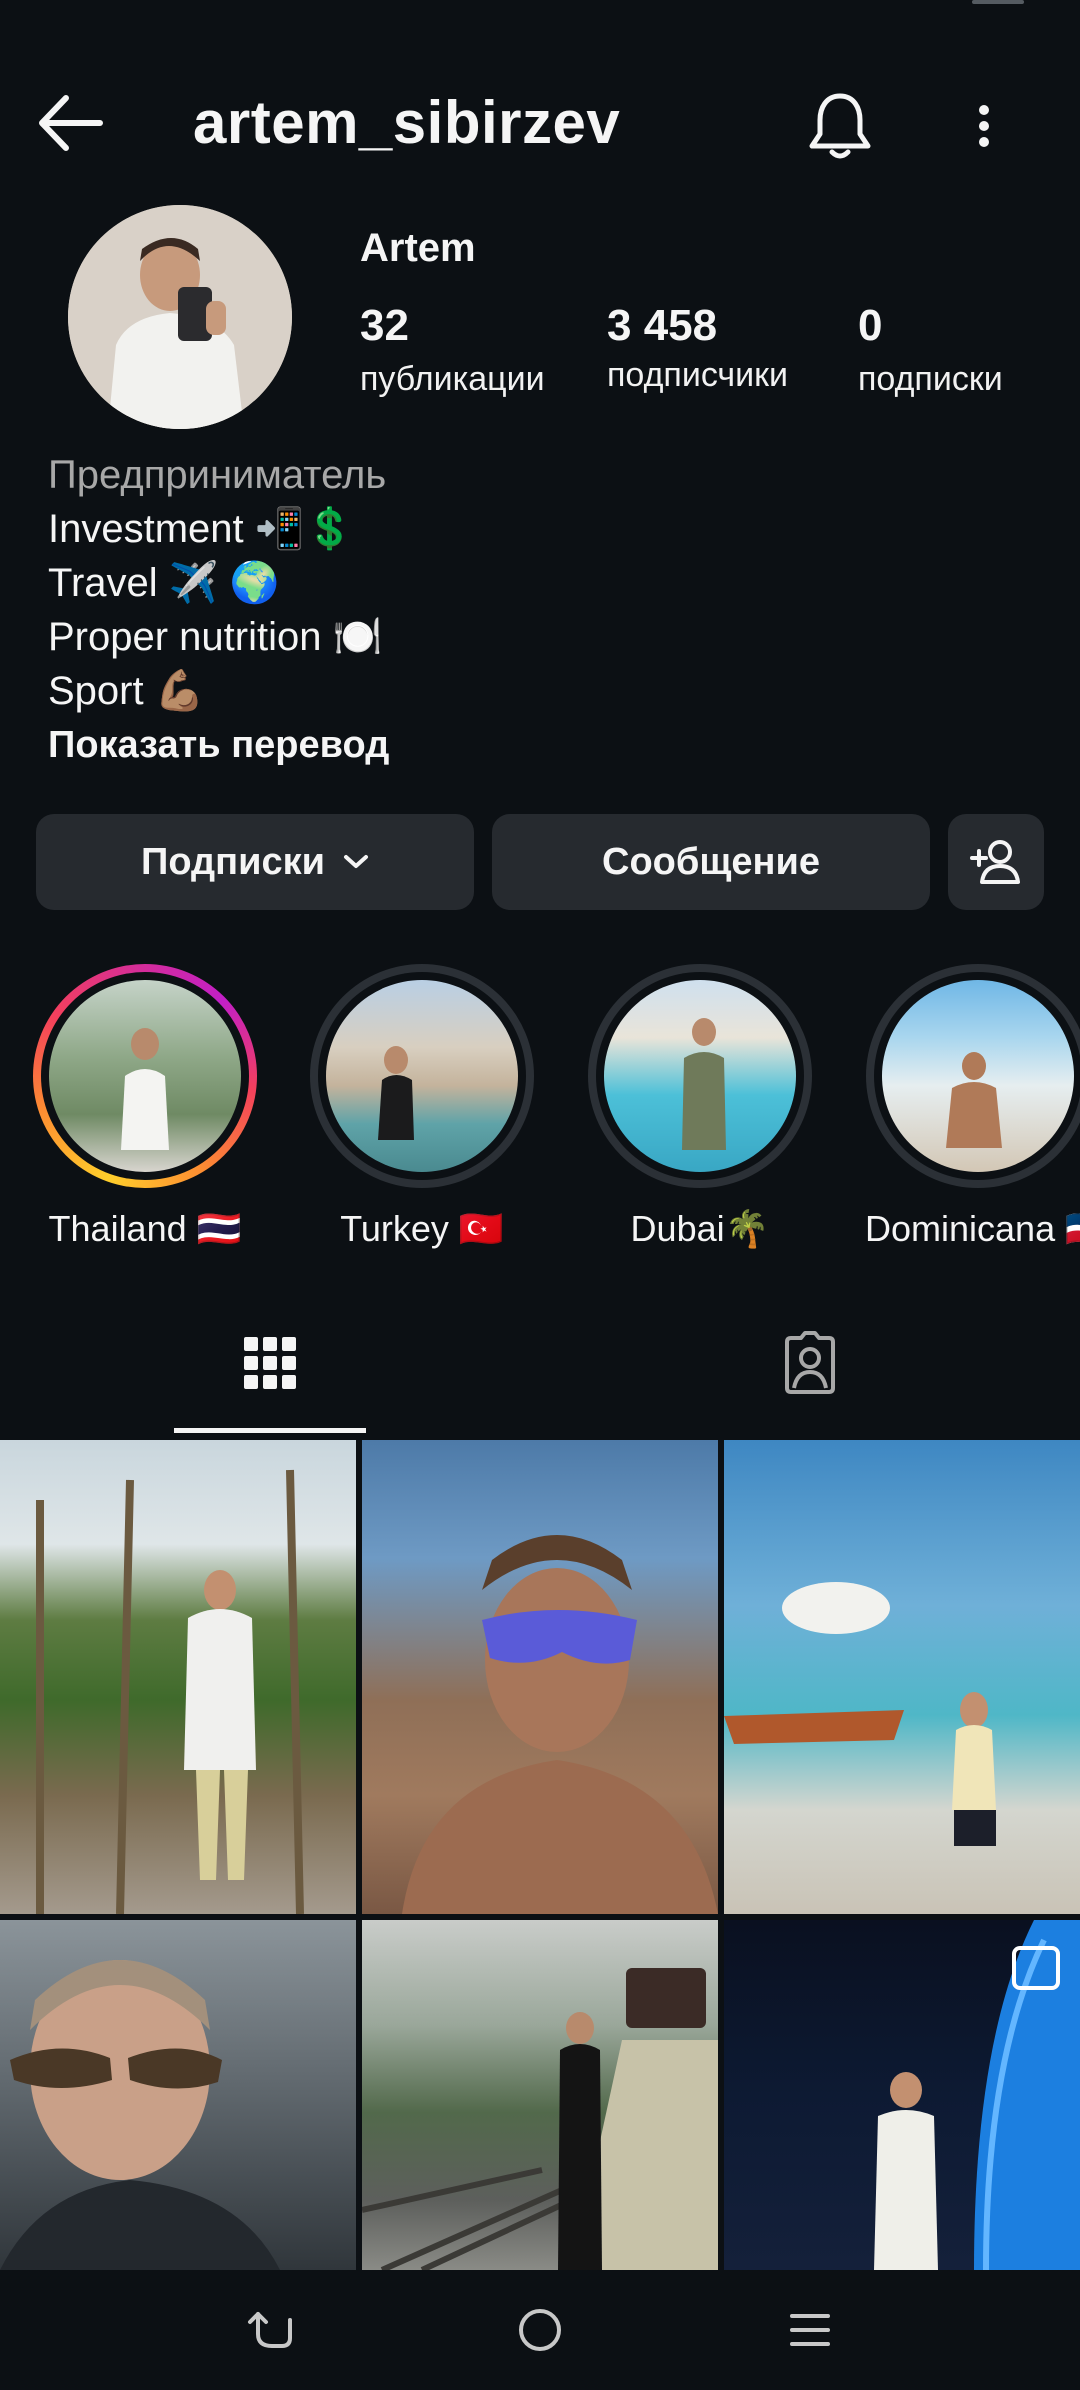 This screenshot has height=2390, width=1080. Describe the element at coordinates (422, 1228) in the screenshot. I see `highlight-label: Turkey 🇹🇷` at that location.